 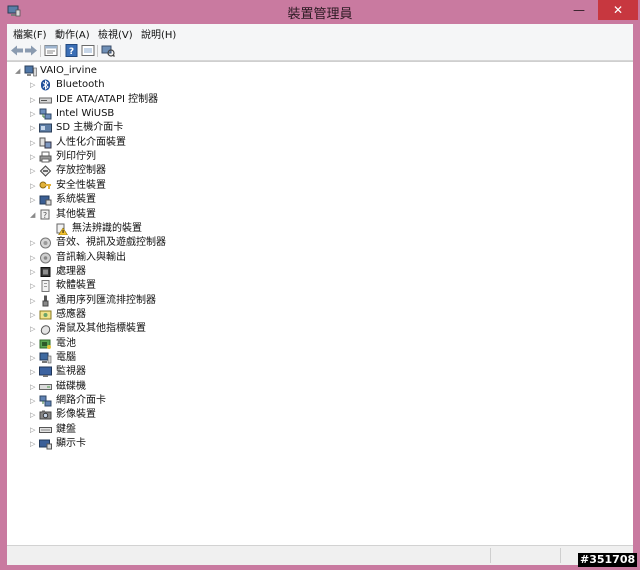 What do you see at coordinates (137, 315) in the screenshot?
I see `tree-category: ▷ 感應器` at bounding box center [137, 315].